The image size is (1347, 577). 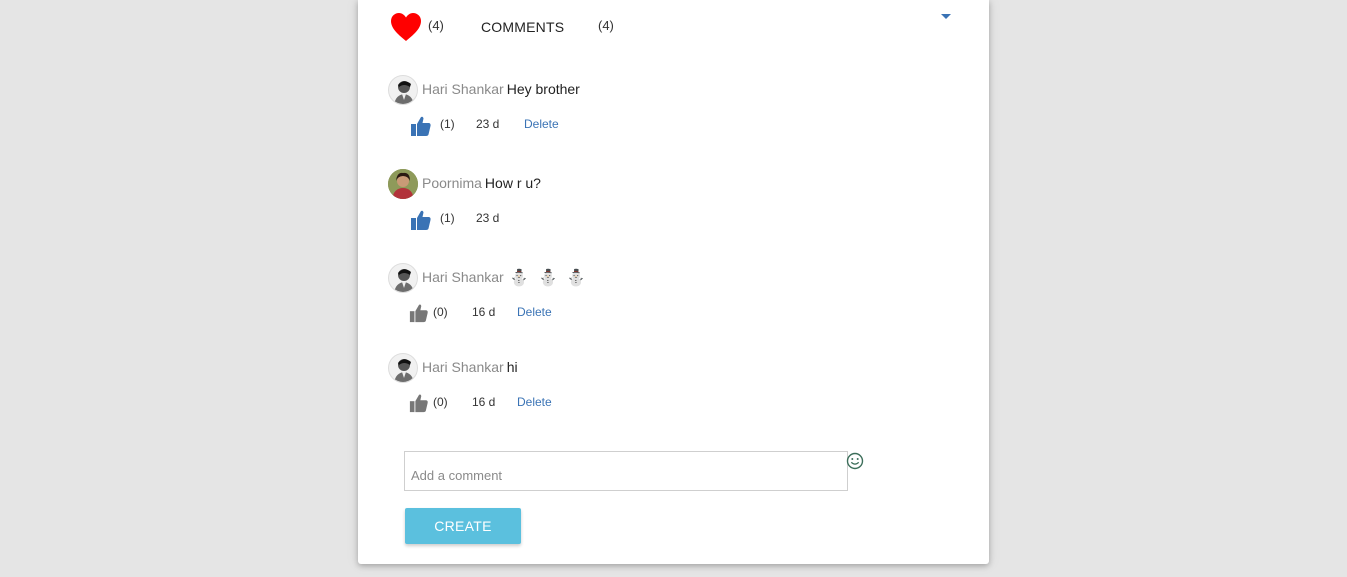 What do you see at coordinates (512, 183) in the screenshot?
I see `comment-text: How r u?` at bounding box center [512, 183].